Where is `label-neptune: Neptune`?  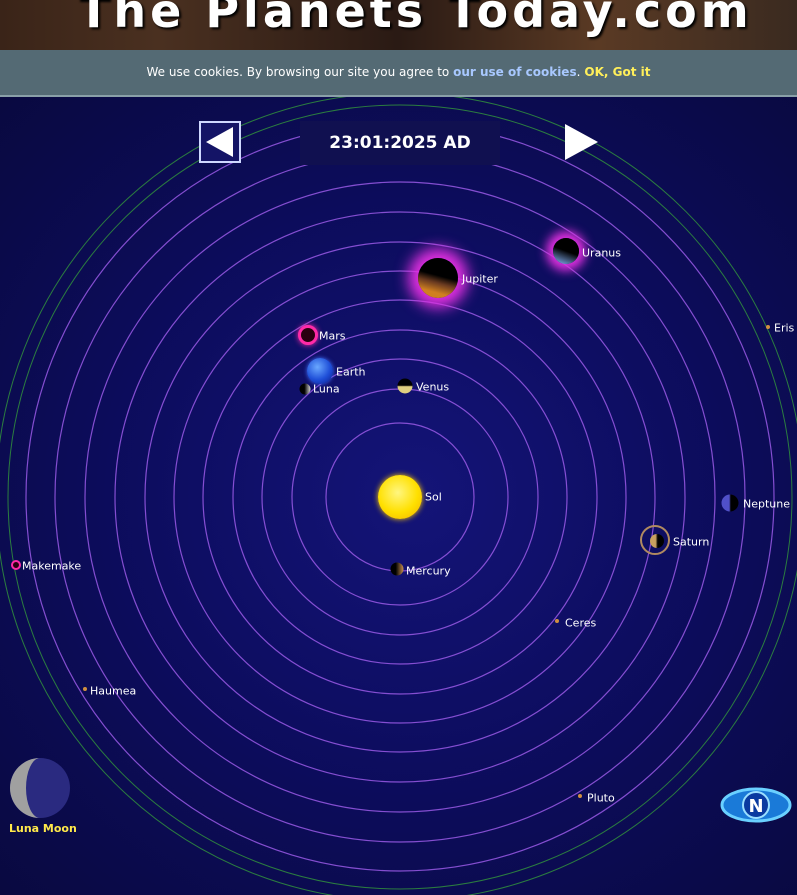
label-neptune: Neptune is located at coordinates (766, 504).